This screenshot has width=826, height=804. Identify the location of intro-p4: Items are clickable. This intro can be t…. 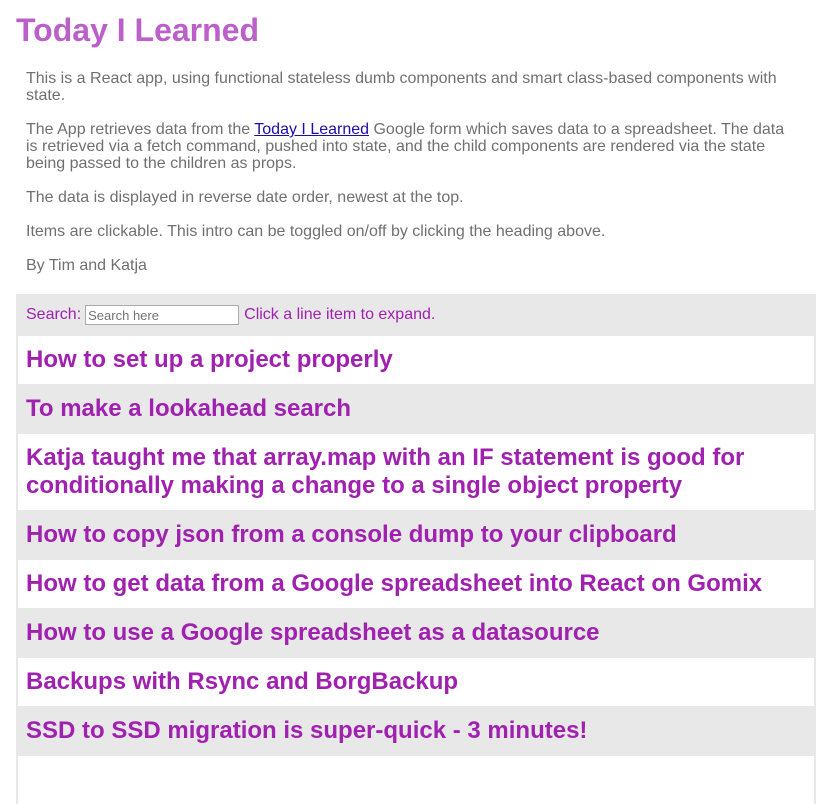
(316, 231).